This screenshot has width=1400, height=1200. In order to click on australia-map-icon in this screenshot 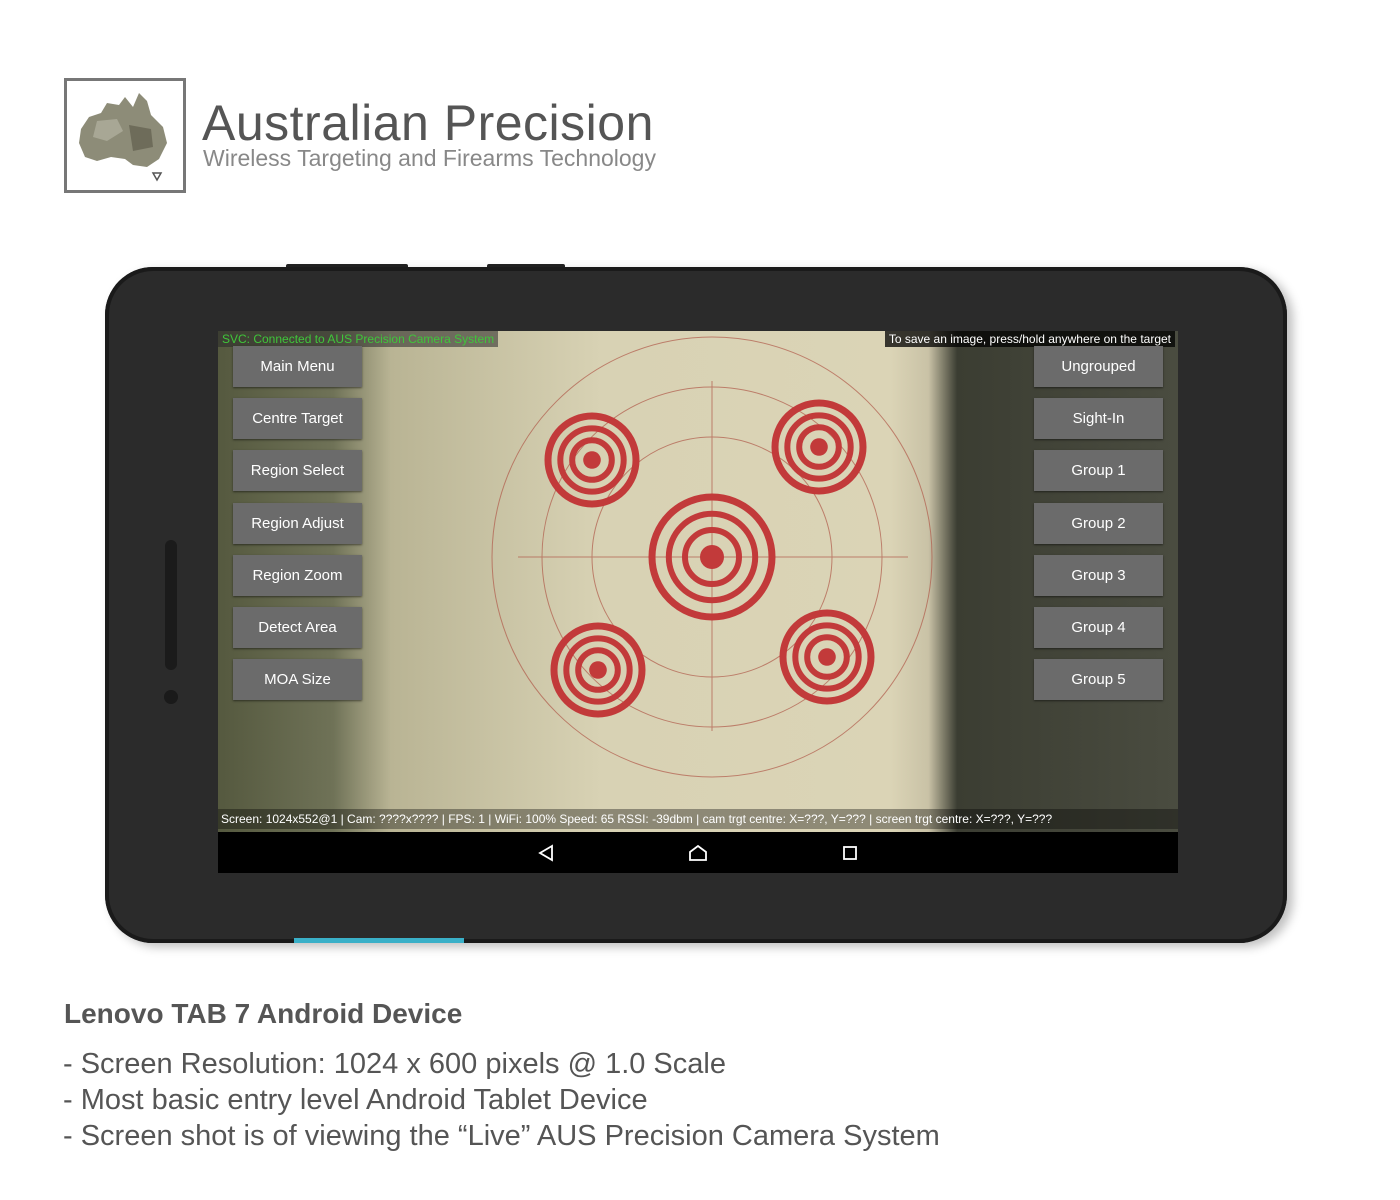, I will do `click(123, 137)`.